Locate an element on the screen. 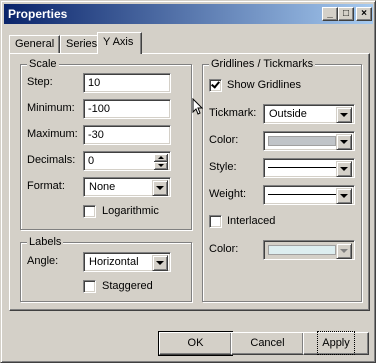  labels-group: Labels Angle: Horizontal Staggered is located at coordinates (106, 268).